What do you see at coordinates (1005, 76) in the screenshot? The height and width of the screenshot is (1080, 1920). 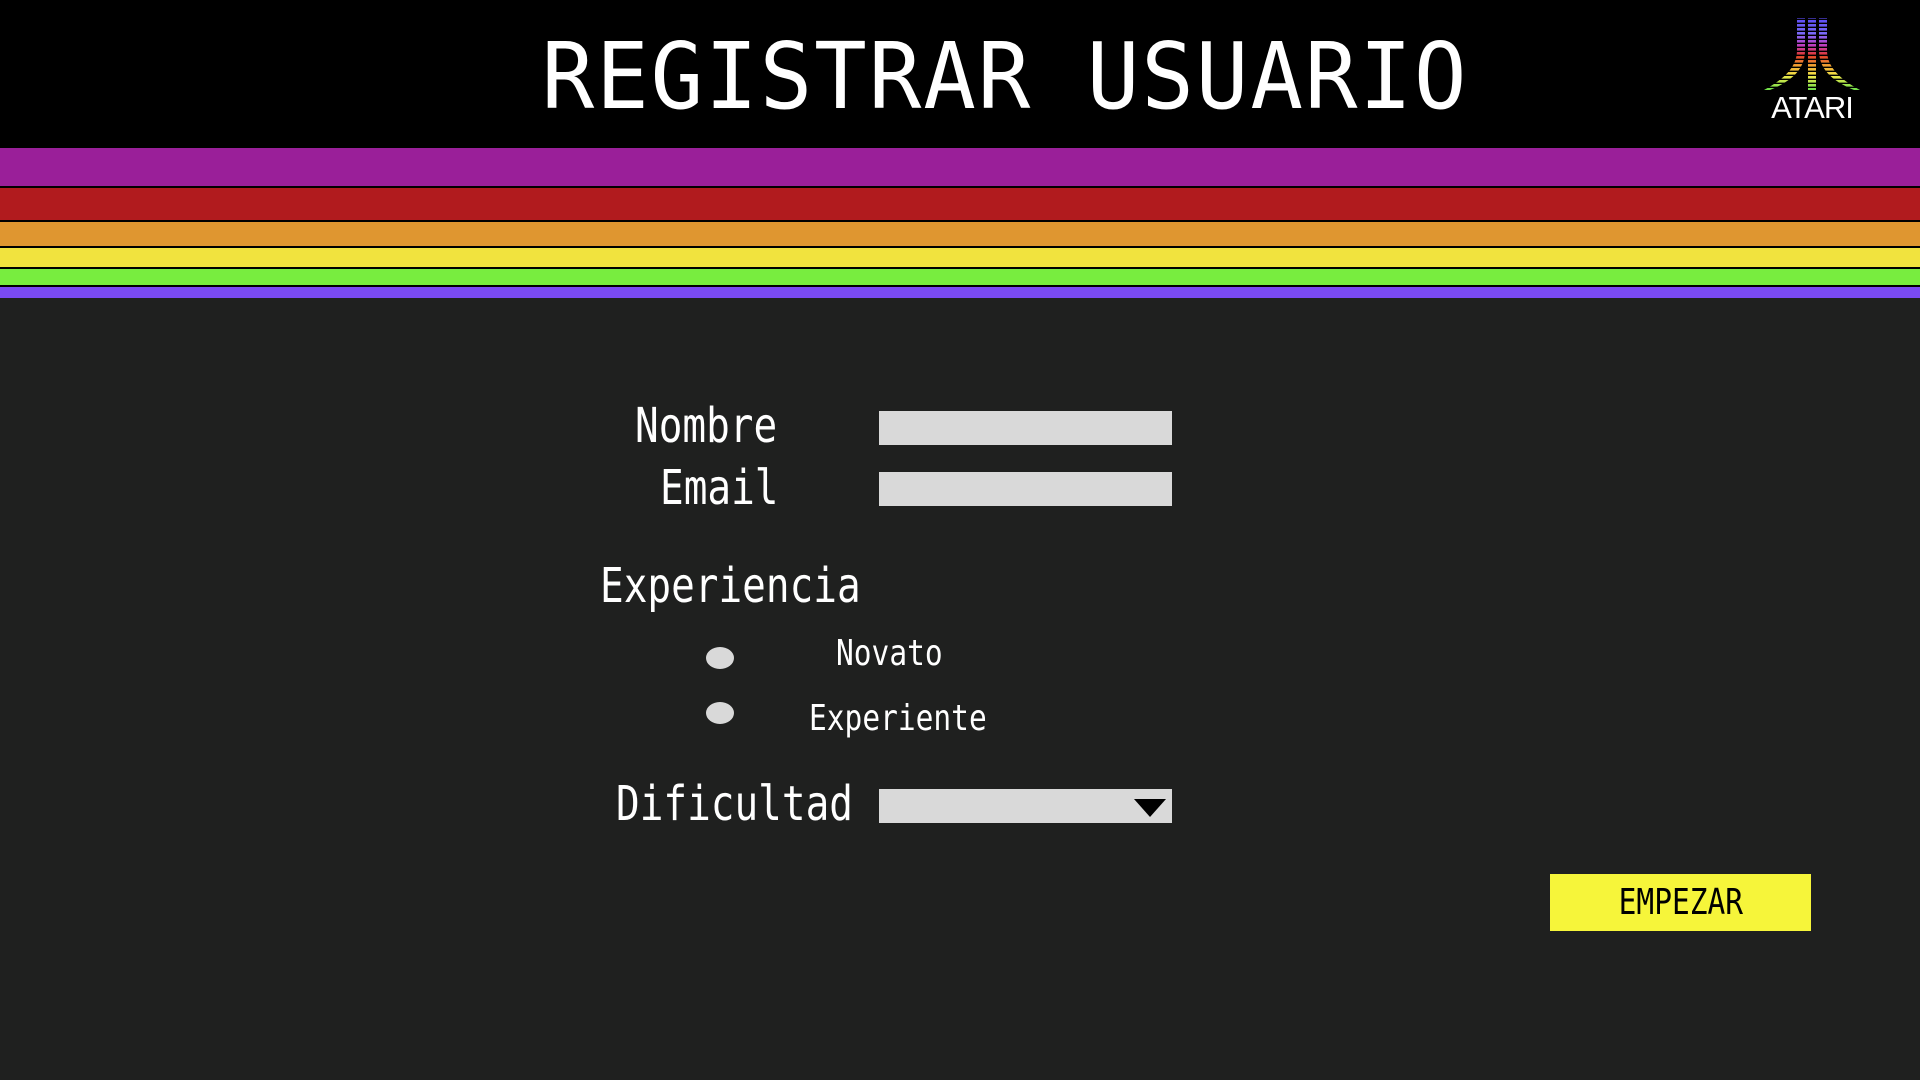 I see `page-title: REGISTRAR USUARIO` at bounding box center [1005, 76].